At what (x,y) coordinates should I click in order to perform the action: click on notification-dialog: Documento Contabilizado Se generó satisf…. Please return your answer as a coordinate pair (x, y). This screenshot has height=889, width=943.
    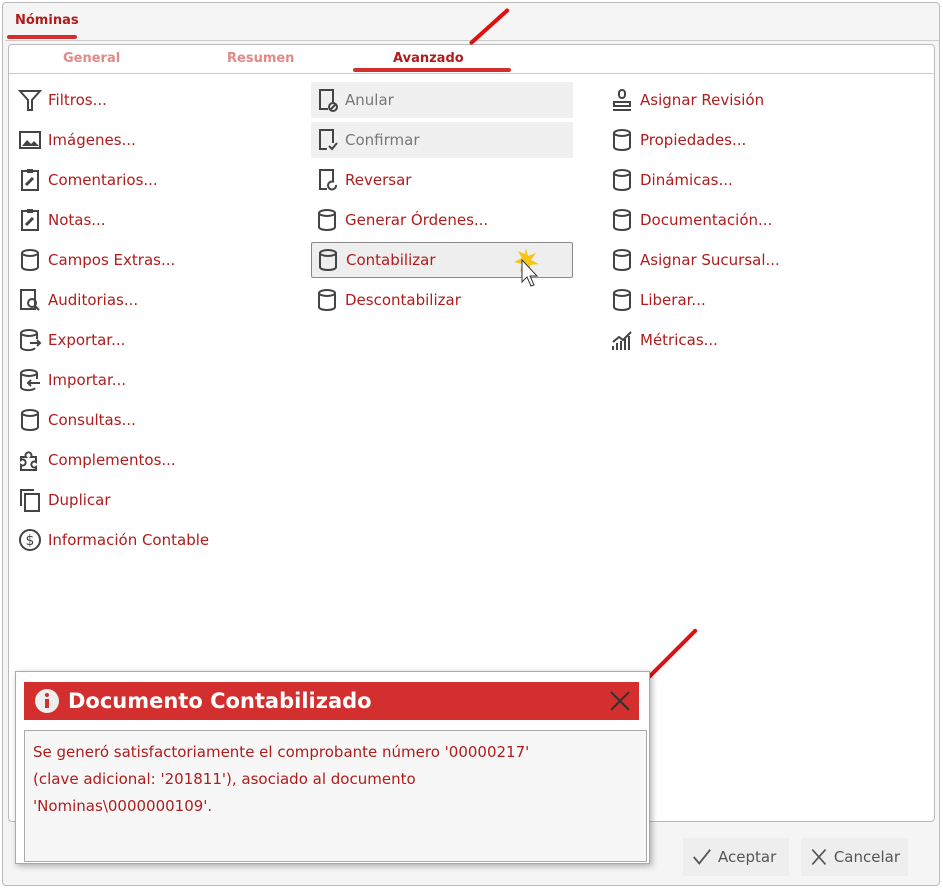
    Looking at the image, I should click on (332, 767).